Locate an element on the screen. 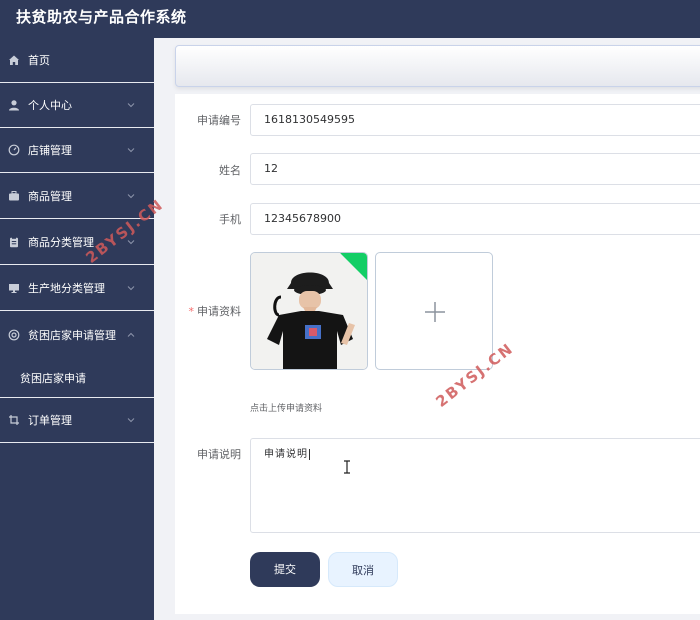 The image size is (700, 620). sidebar-item-order-management: 订单管理 is located at coordinates (77, 420).